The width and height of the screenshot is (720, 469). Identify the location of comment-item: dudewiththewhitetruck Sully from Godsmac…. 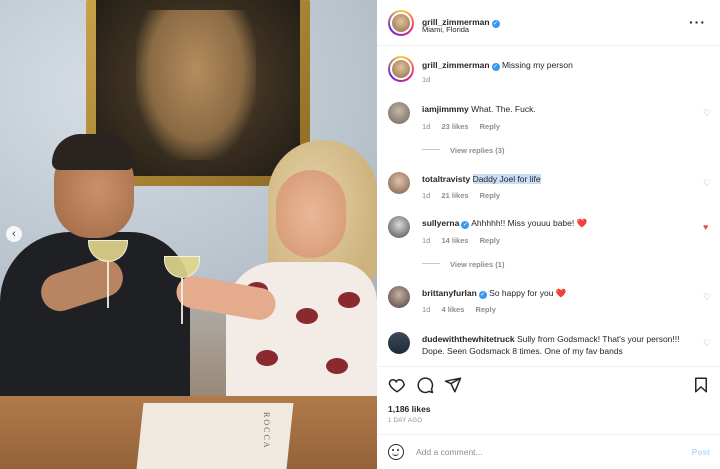
(549, 347).